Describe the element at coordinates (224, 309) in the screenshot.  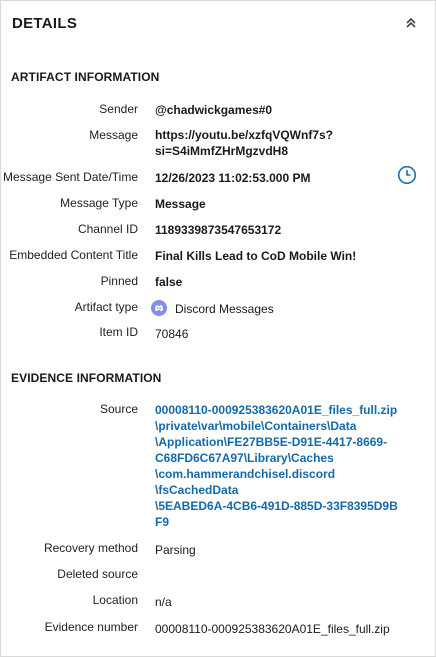
I see `artifact-type-value: Discord Messages` at that location.